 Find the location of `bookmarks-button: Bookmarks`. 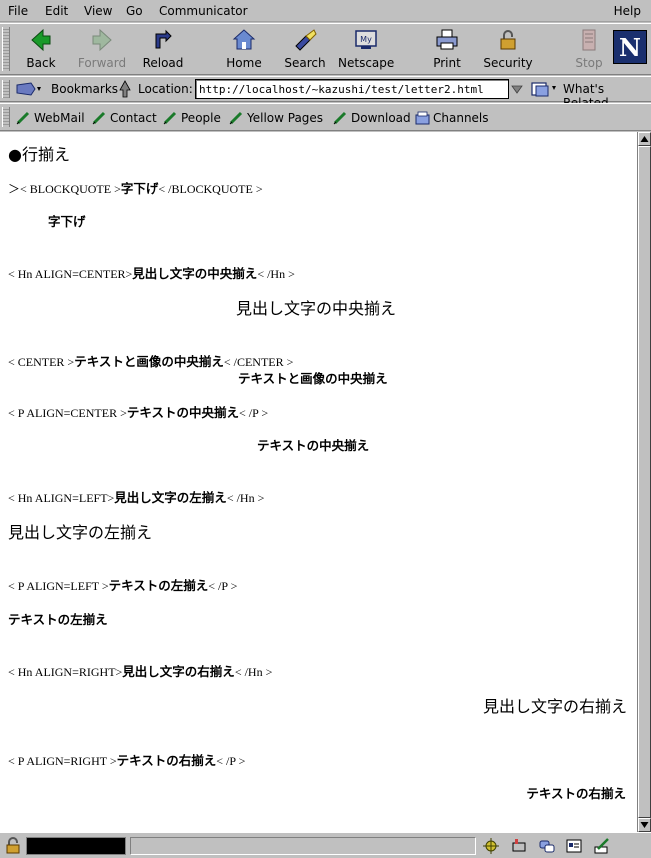

bookmarks-button: Bookmarks is located at coordinates (84, 89).